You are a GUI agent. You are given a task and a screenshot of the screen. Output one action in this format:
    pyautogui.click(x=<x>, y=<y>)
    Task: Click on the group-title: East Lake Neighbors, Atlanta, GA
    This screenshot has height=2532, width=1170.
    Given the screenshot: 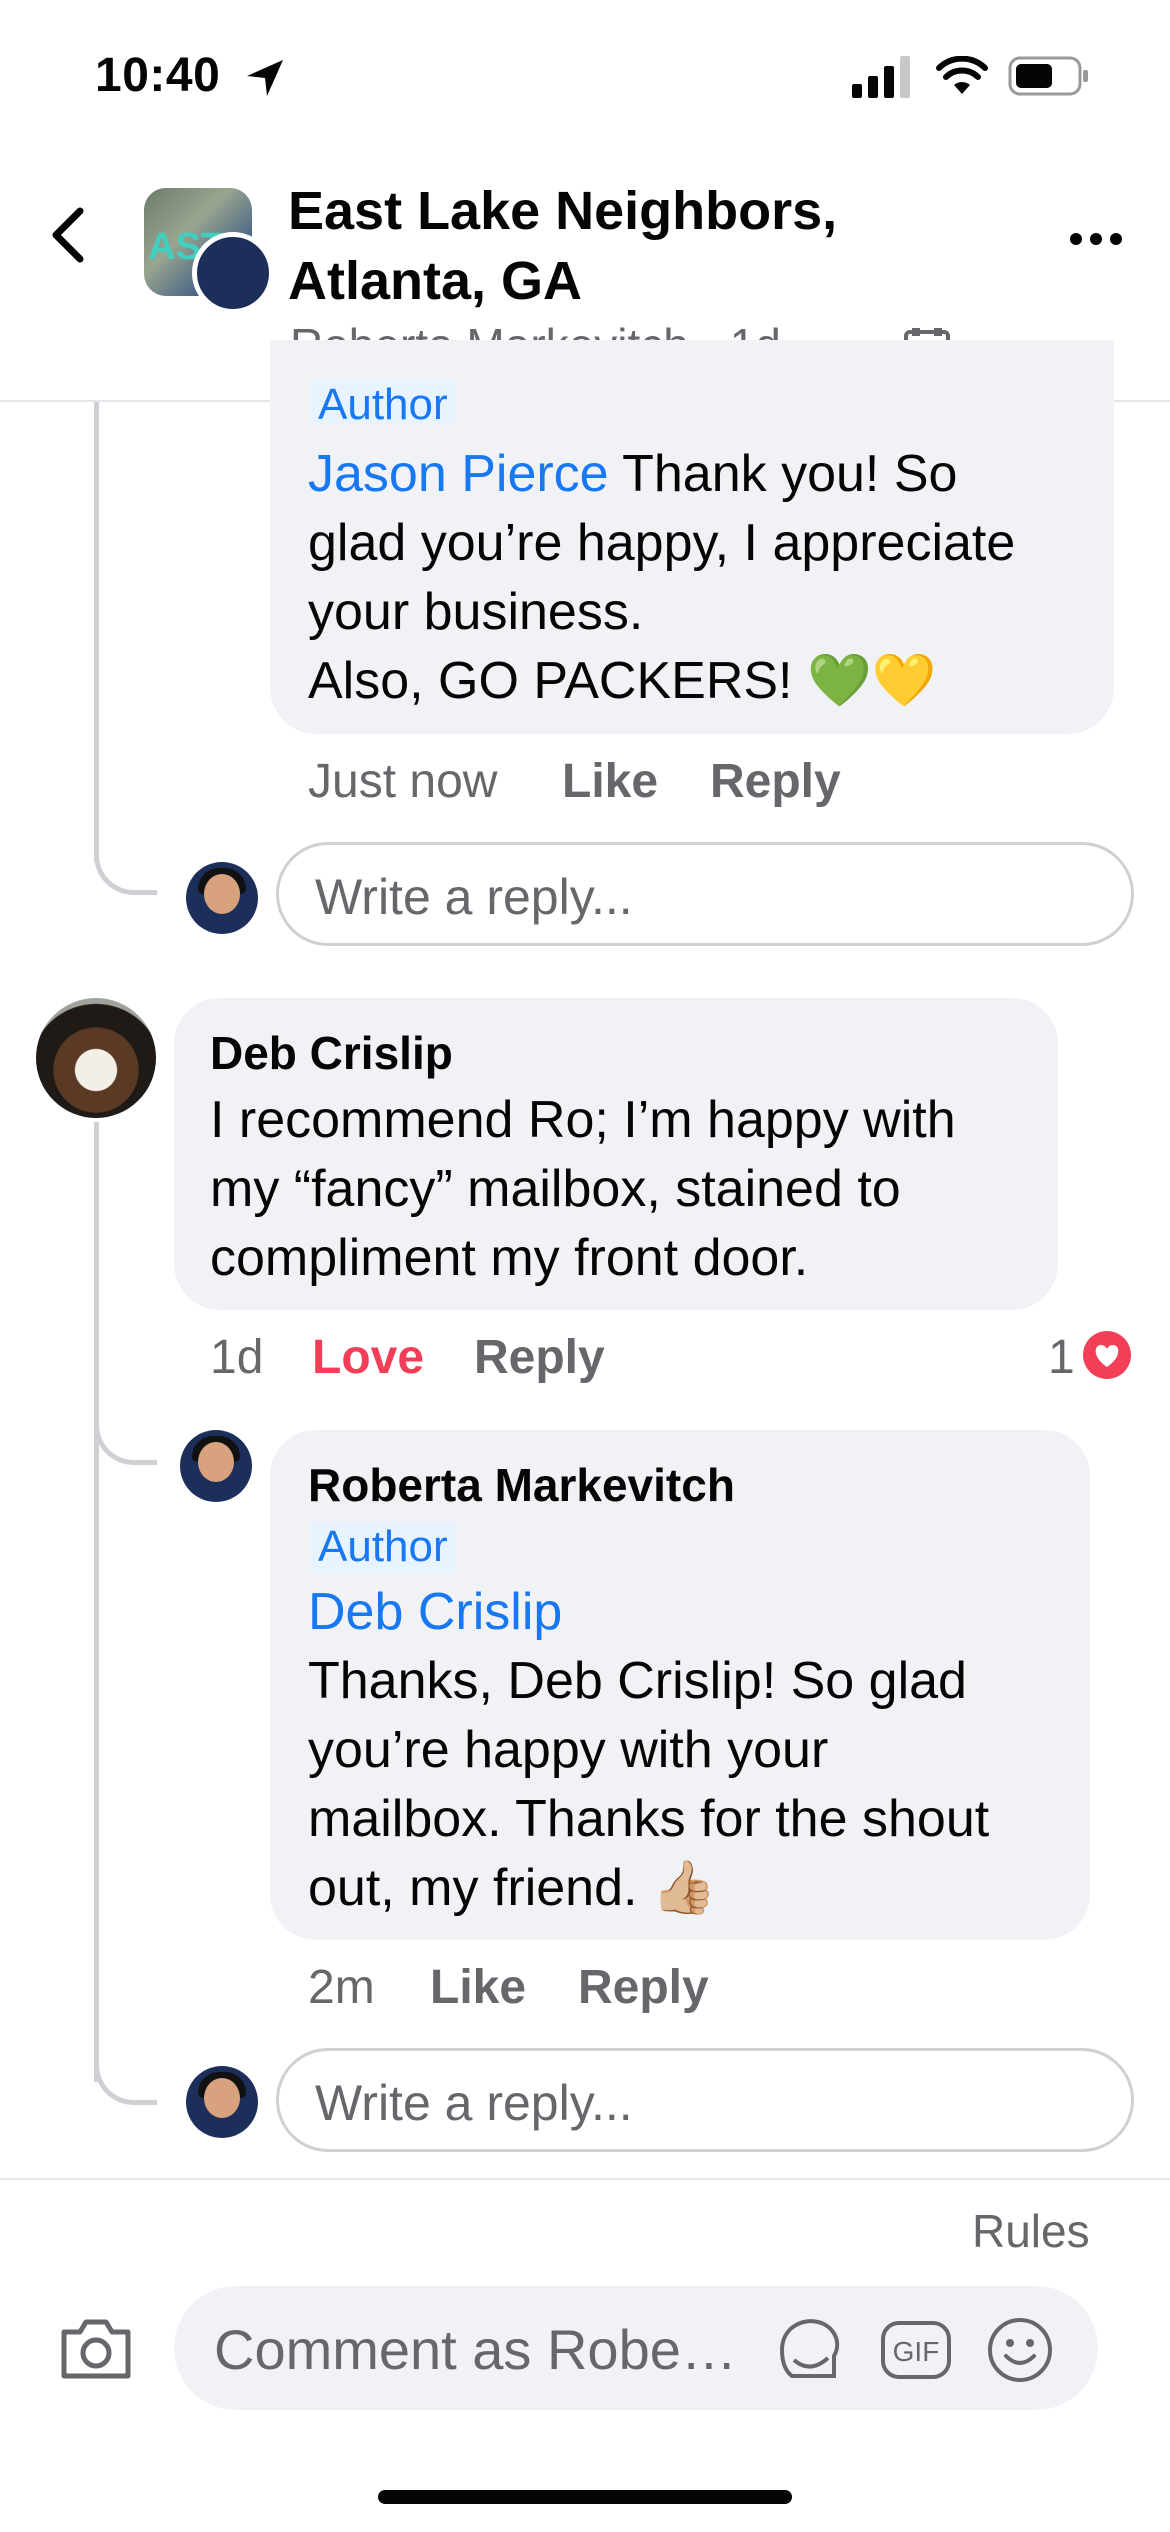 What is the action you would take?
    pyautogui.click(x=608, y=246)
    